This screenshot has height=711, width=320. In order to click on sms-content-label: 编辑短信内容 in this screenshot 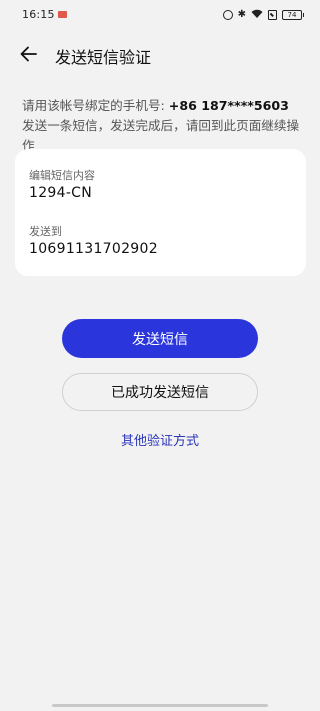, I will do `click(62, 175)`.